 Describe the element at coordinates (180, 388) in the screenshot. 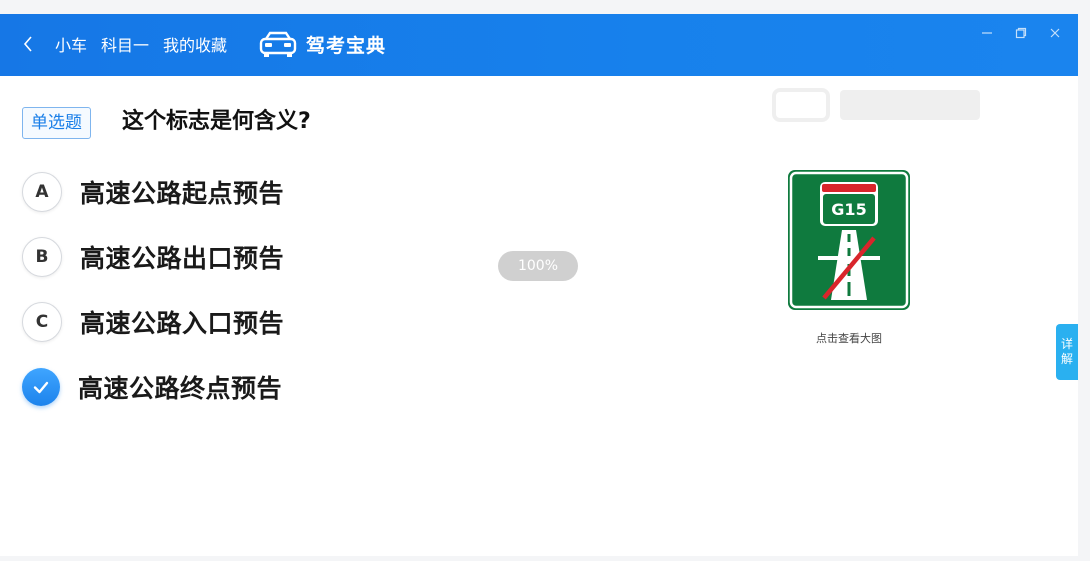

I see `option-text-d: 高速公路终点预告` at that location.